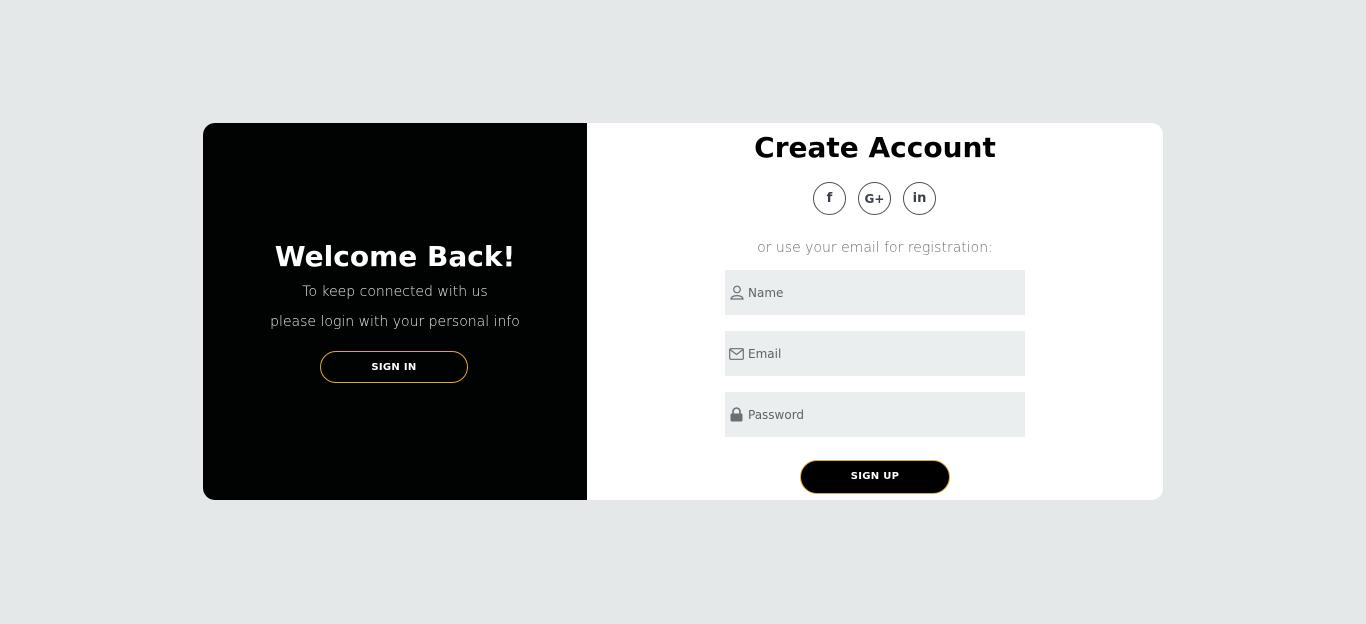 The width and height of the screenshot is (1366, 624). Describe the element at coordinates (736, 292) in the screenshot. I see `user-icon` at that location.